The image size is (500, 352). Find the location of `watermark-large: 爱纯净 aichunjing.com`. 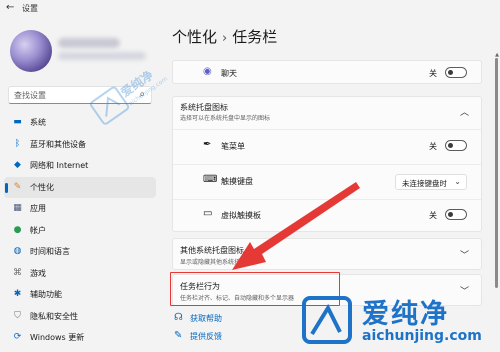

watermark-large: 爱纯净 aichunjing.com is located at coordinates (398, 320).